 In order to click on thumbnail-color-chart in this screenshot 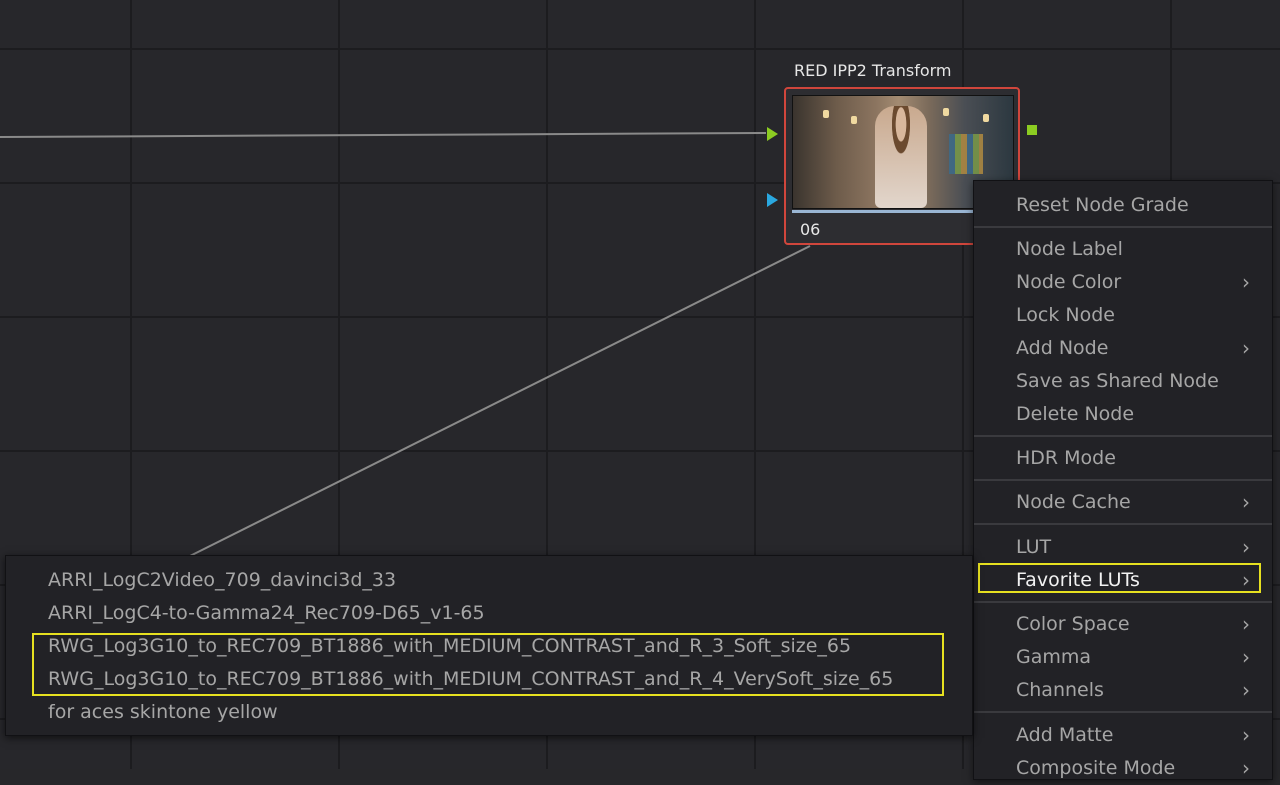, I will do `click(966, 154)`.